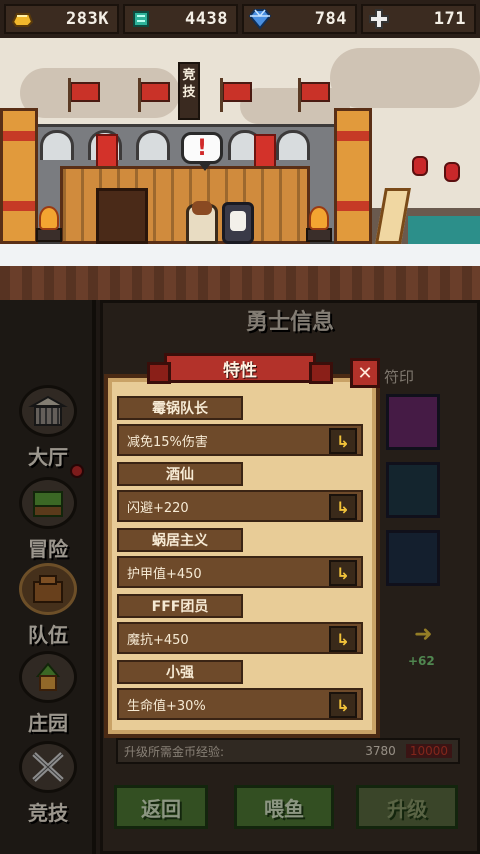 Image resolution: width=480 pixels, height=854 pixels. What do you see at coordinates (158, 640) in the screenshot?
I see `trait-desc: 魔抗+450` at bounding box center [158, 640].